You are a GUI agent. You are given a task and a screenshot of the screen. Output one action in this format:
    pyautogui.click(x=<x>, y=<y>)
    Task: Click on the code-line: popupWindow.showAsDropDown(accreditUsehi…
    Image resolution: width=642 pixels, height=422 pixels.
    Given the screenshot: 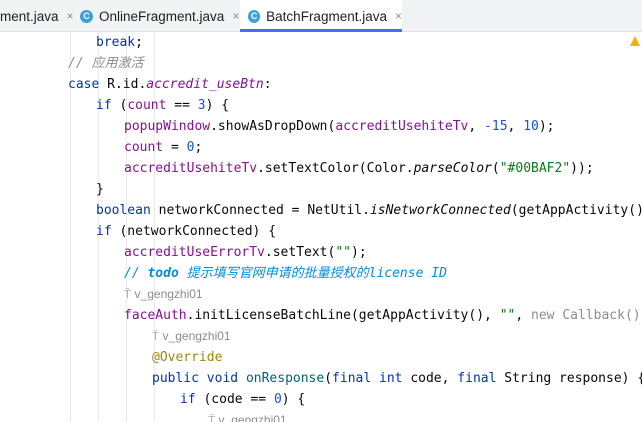 What is the action you would take?
    pyautogui.click(x=339, y=126)
    